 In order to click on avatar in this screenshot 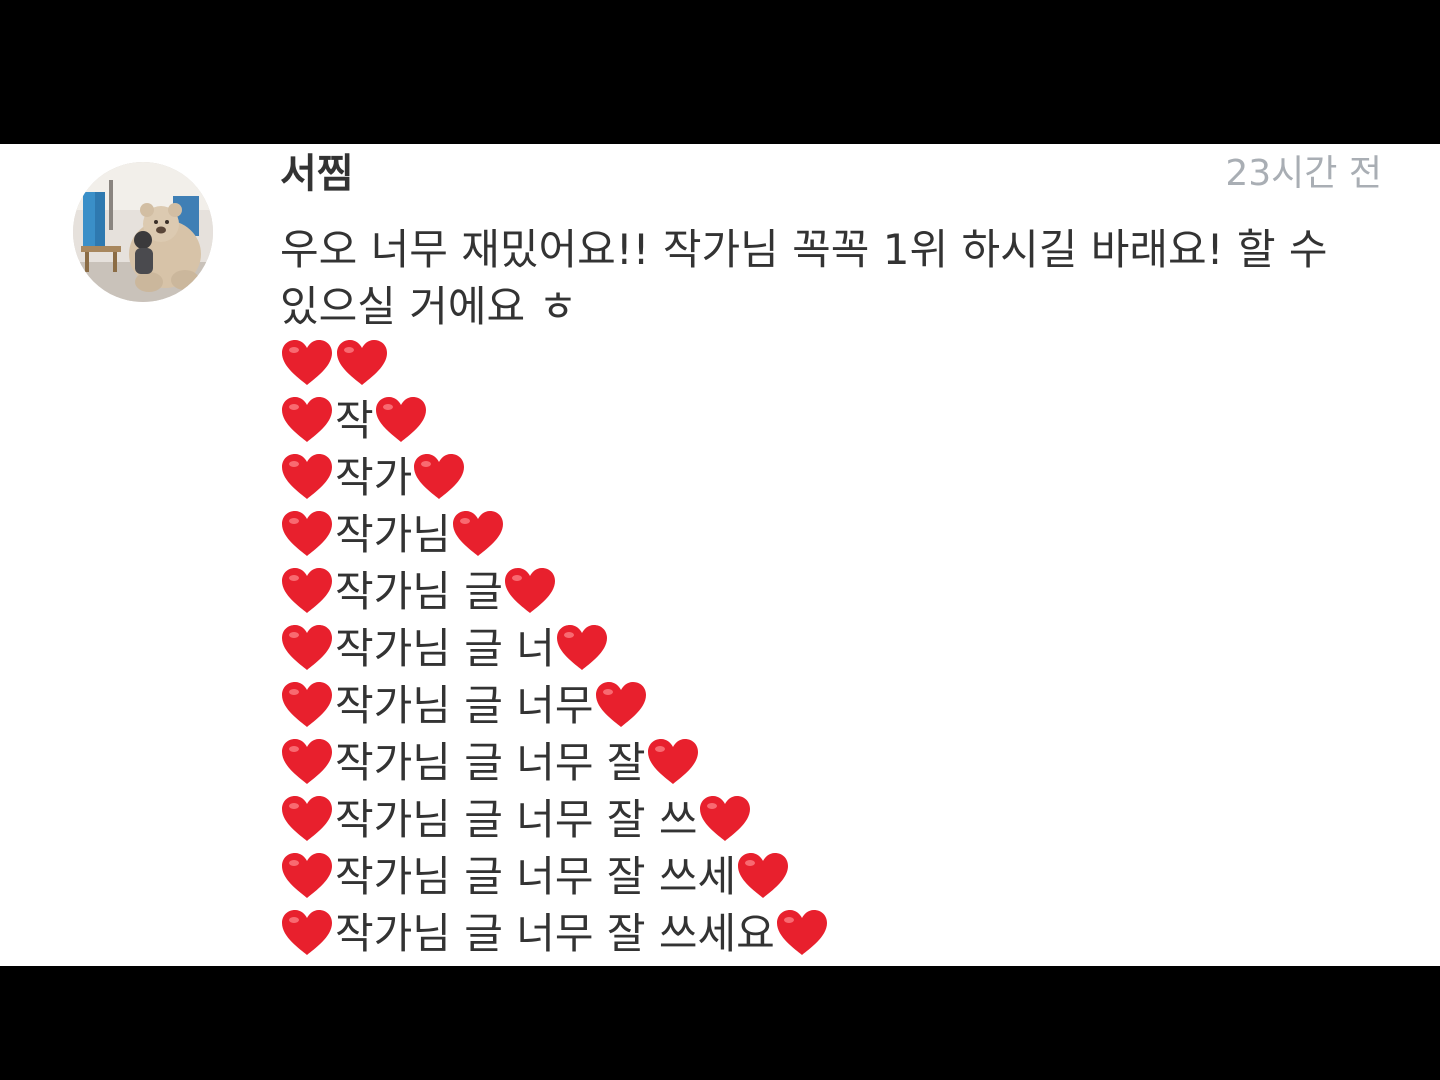, I will do `click(143, 232)`.